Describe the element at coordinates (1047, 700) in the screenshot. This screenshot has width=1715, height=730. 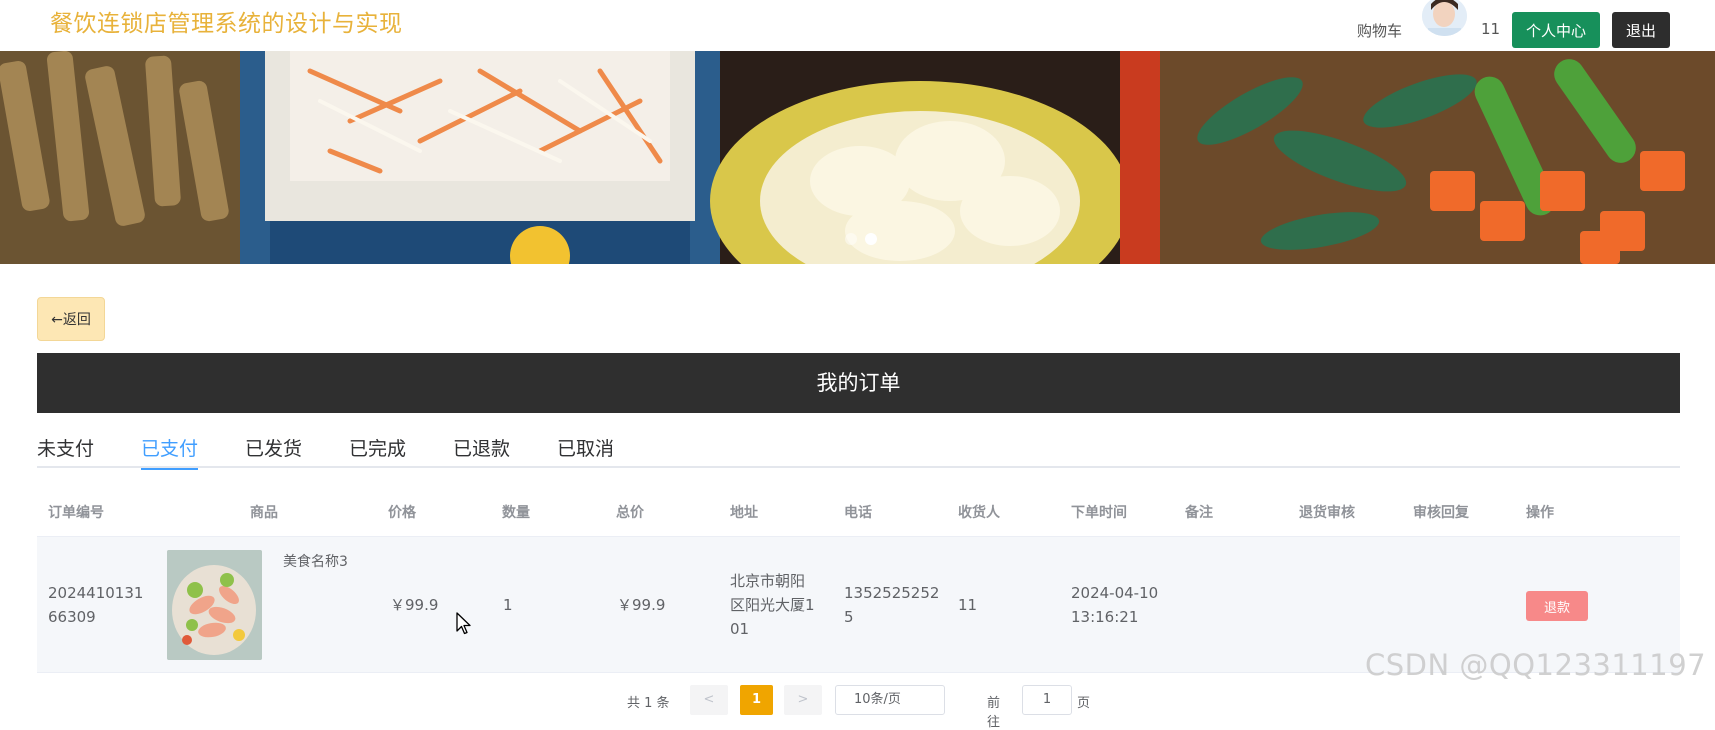
I see `goto-page-input: 1` at that location.